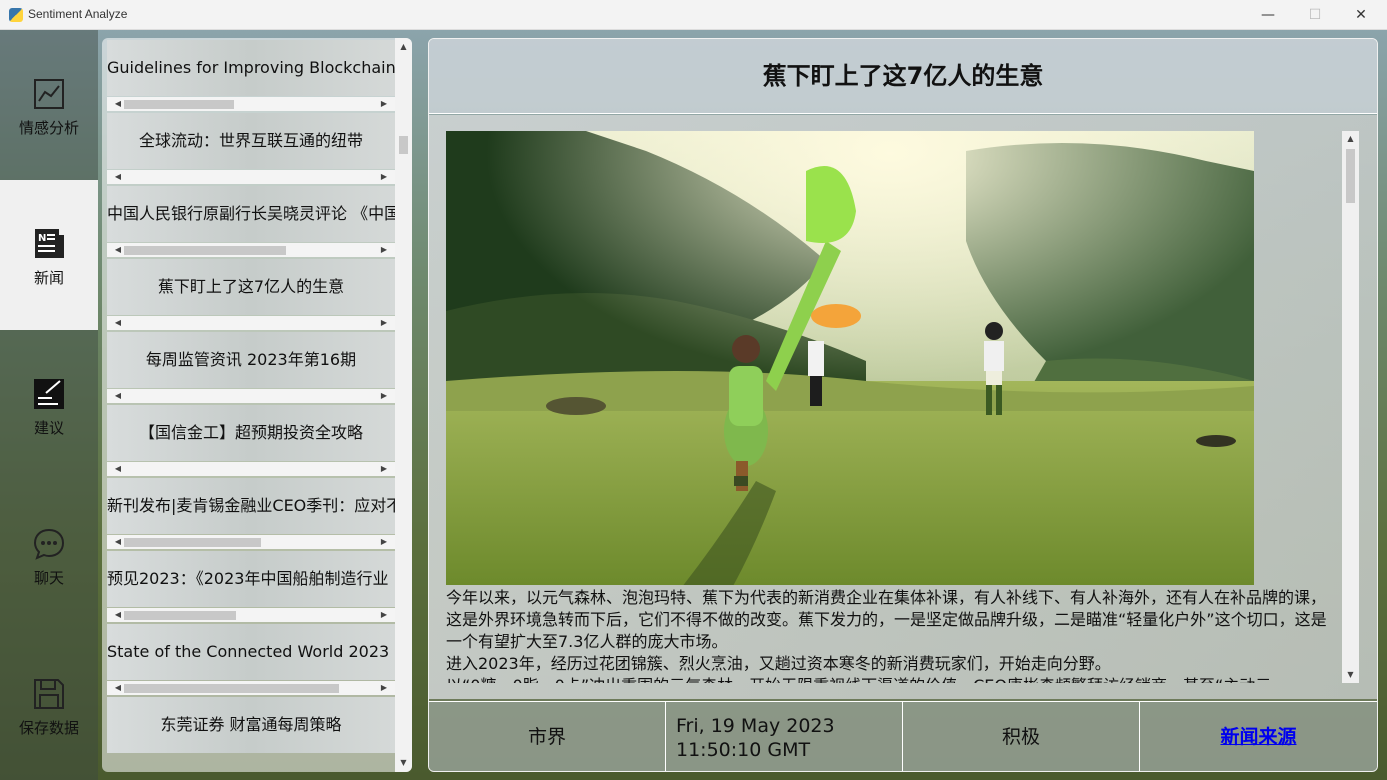 The height and width of the screenshot is (780, 1387). I want to click on sidebar-item-label: 保存数据, so click(48, 728).